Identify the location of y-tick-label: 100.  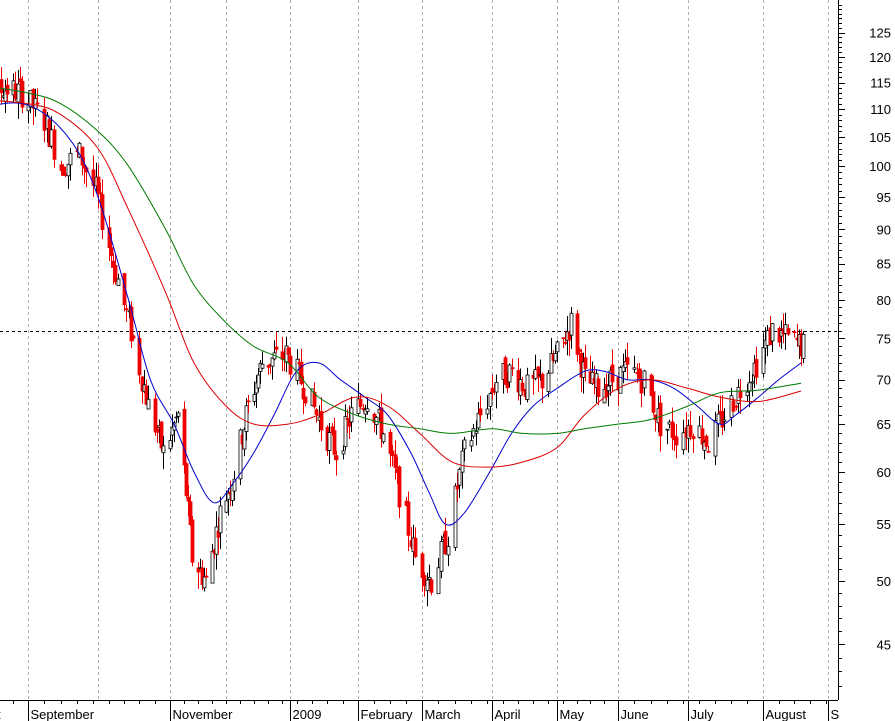
(880, 166).